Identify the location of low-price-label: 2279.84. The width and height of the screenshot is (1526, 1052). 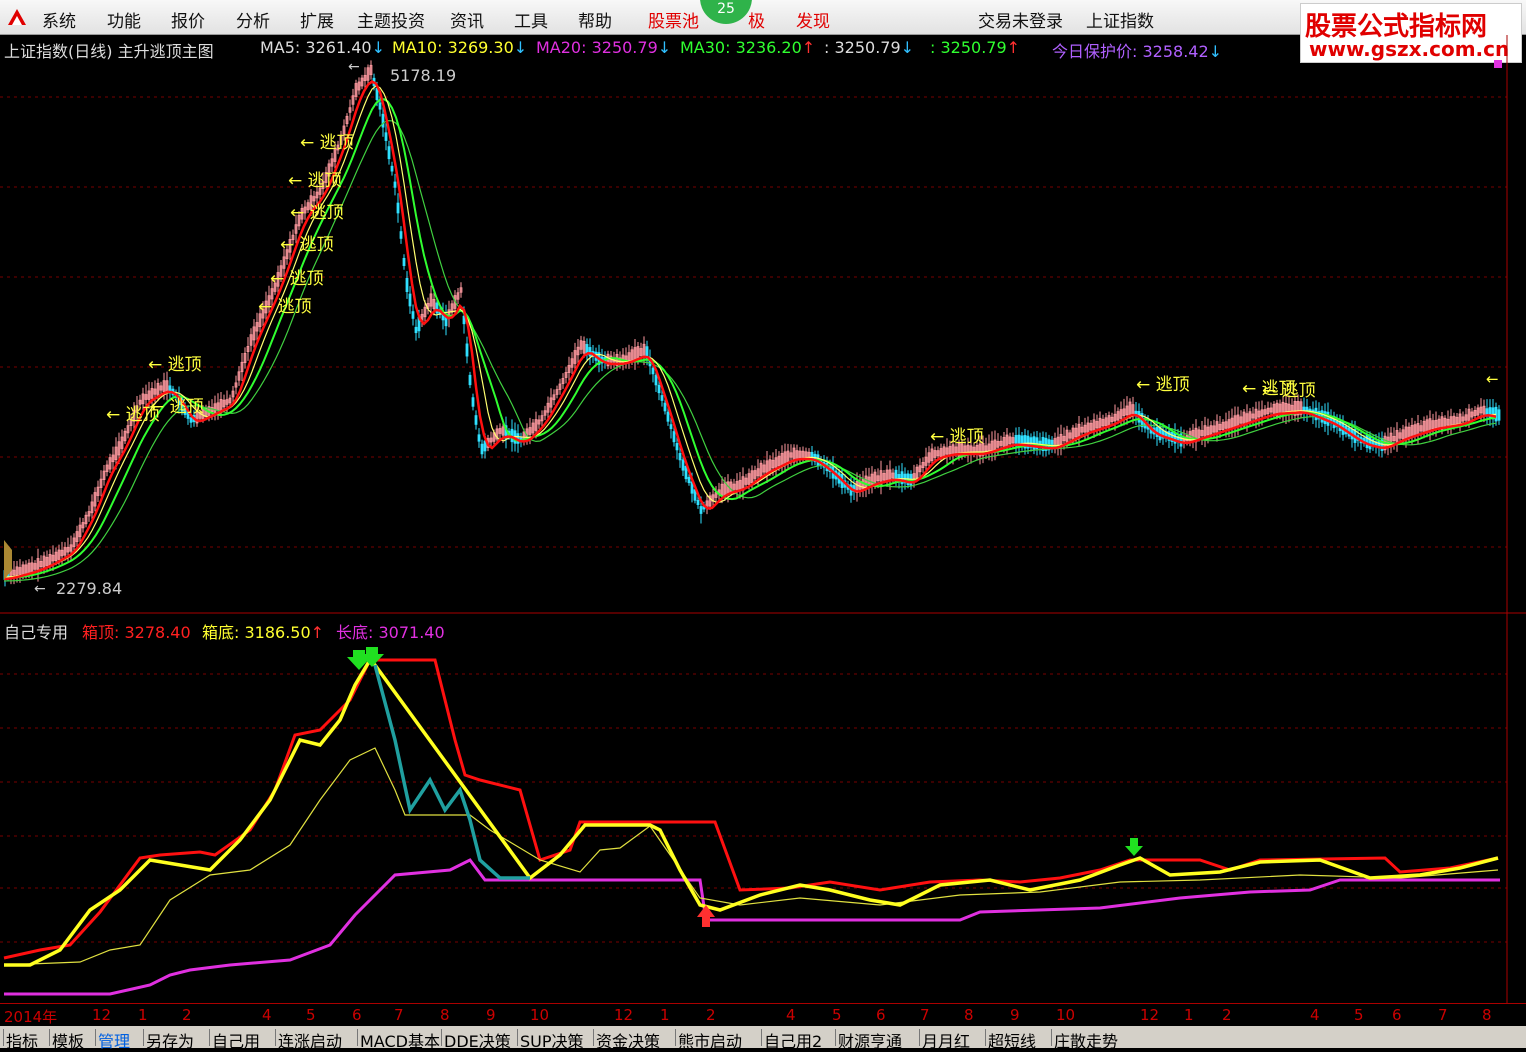
(89, 588).